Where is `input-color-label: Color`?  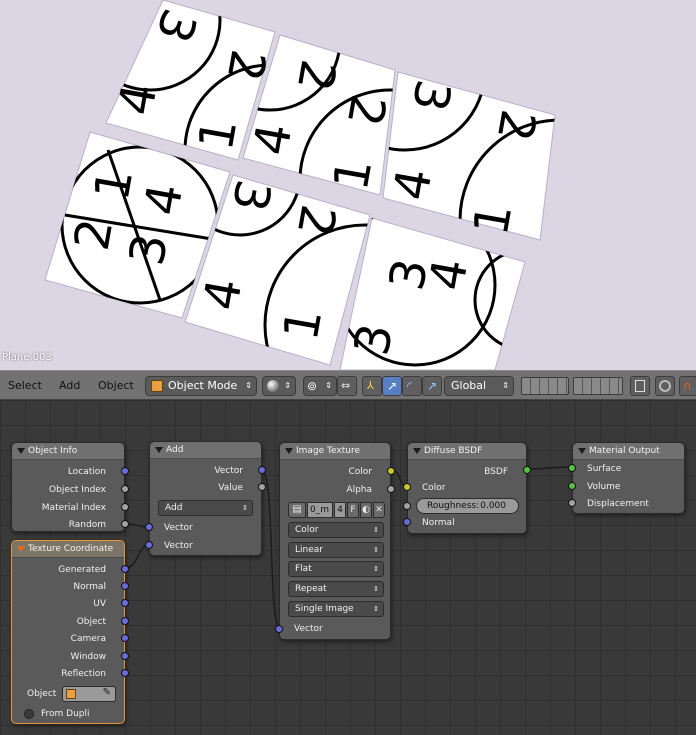
input-color-label: Color is located at coordinates (434, 488).